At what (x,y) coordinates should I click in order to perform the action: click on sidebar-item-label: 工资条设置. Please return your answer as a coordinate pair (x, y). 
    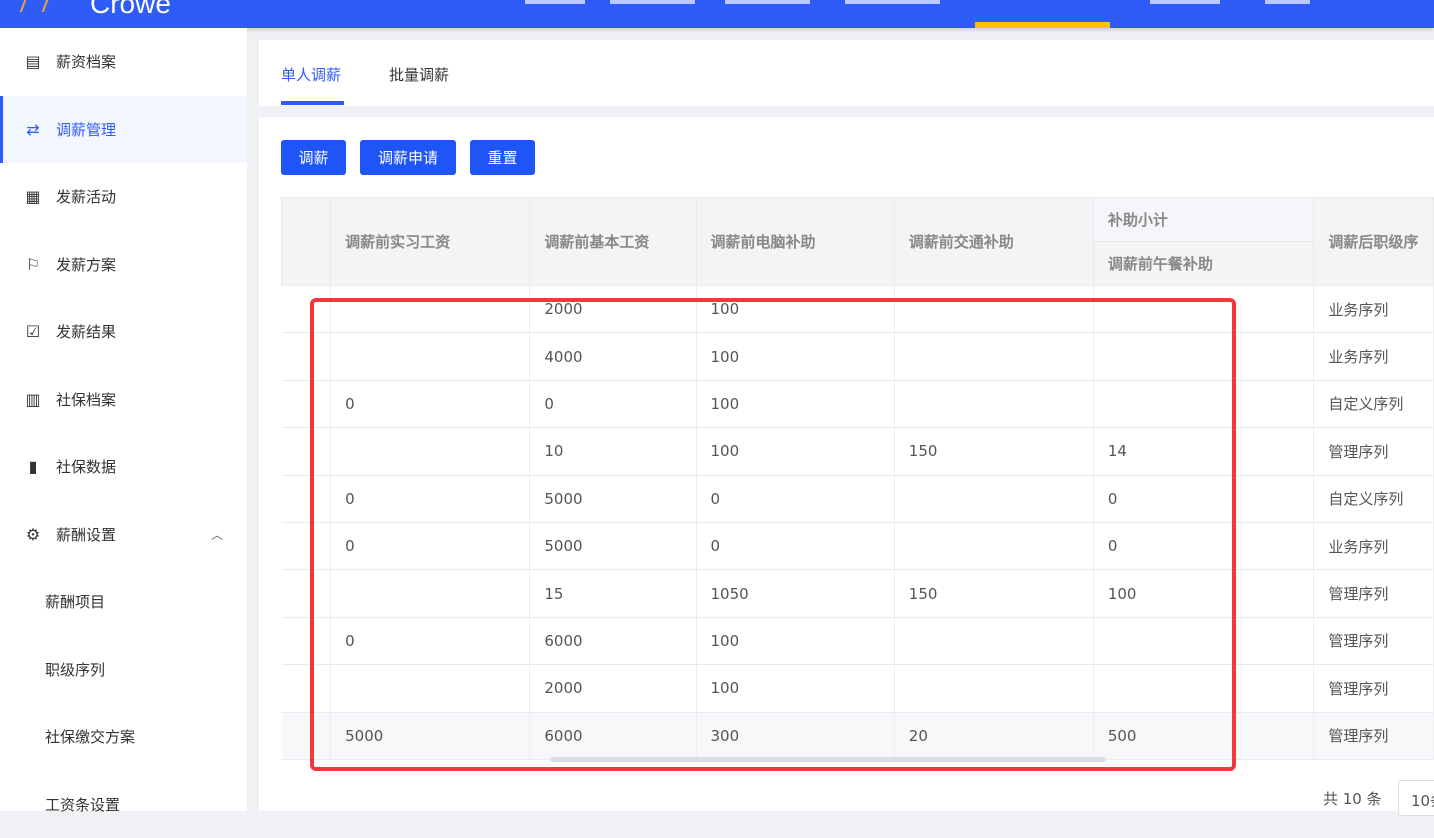
    Looking at the image, I should click on (83, 805).